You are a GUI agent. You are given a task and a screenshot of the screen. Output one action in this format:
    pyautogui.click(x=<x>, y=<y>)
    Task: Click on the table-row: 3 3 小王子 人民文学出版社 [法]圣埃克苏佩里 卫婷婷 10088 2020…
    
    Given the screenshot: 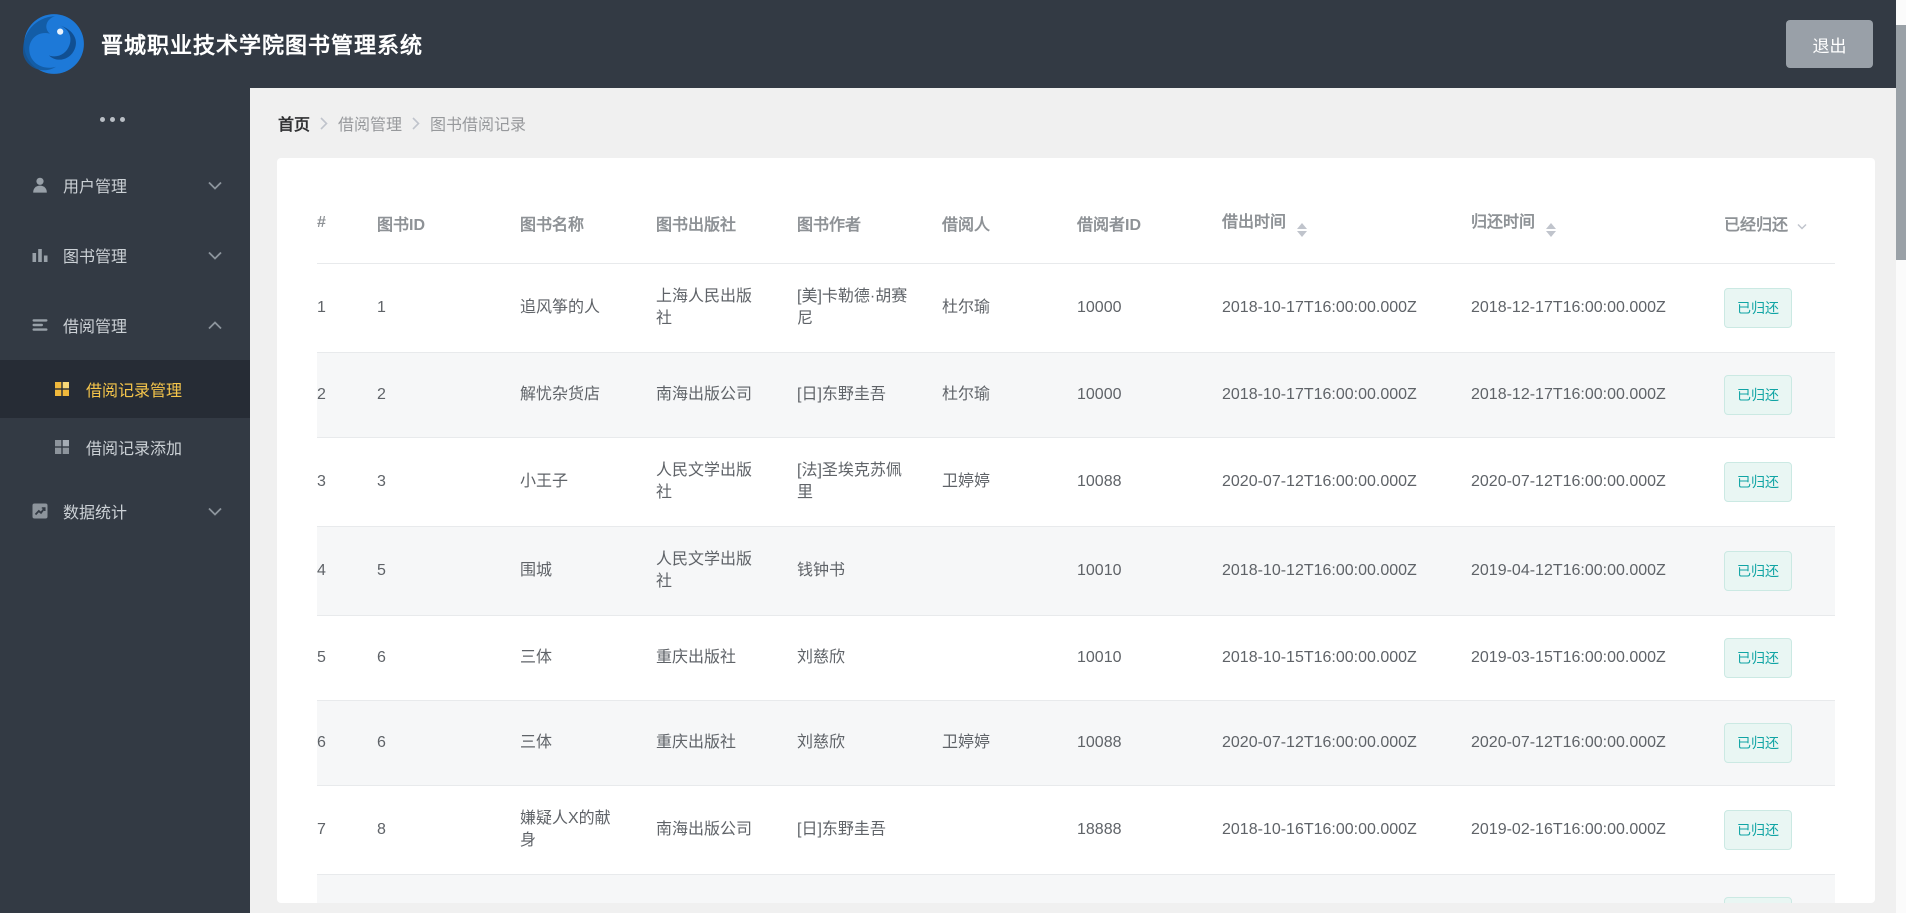 What is the action you would take?
    pyautogui.click(x=1076, y=482)
    